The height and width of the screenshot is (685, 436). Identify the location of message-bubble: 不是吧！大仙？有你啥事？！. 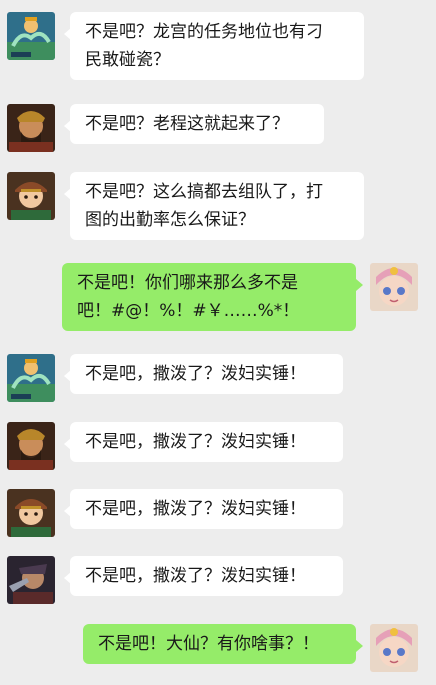
(223, 644).